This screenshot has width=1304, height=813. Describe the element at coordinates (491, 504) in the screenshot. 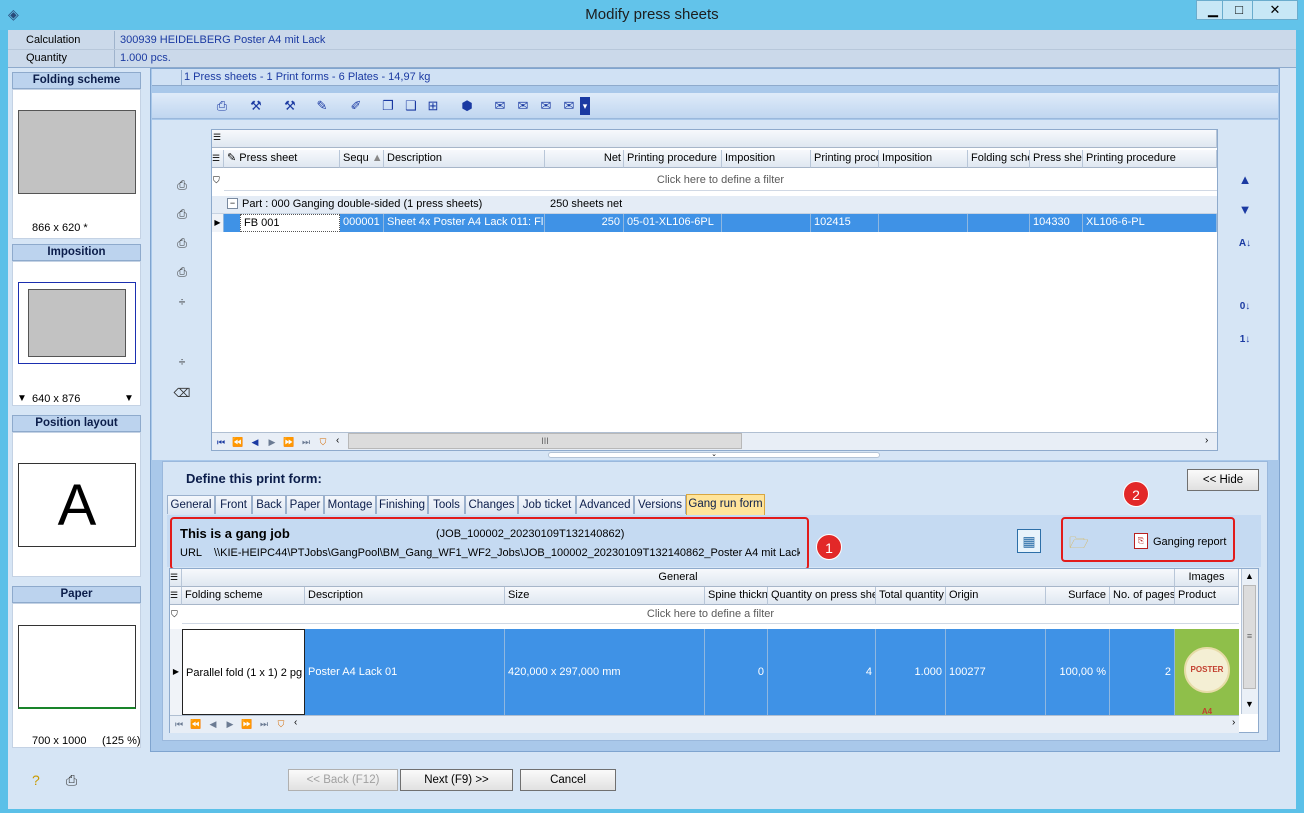

I see `tab-changes: Changes` at that location.